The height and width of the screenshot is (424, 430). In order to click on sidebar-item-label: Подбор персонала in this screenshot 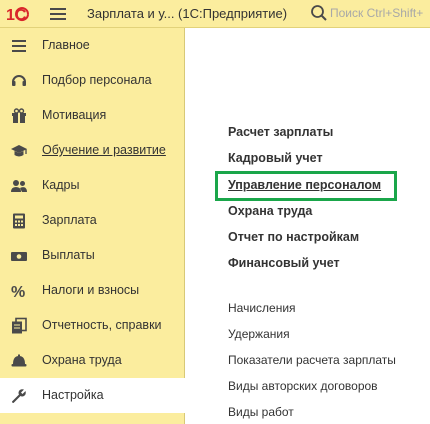, I will do `click(97, 80)`.